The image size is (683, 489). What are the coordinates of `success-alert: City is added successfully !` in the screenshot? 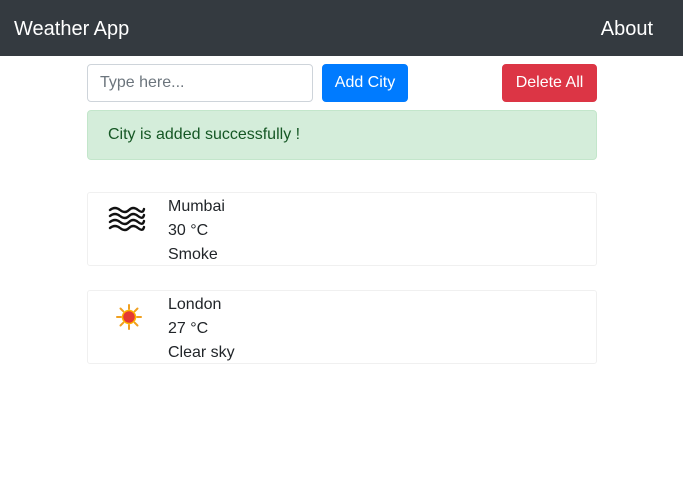 It's located at (342, 135).